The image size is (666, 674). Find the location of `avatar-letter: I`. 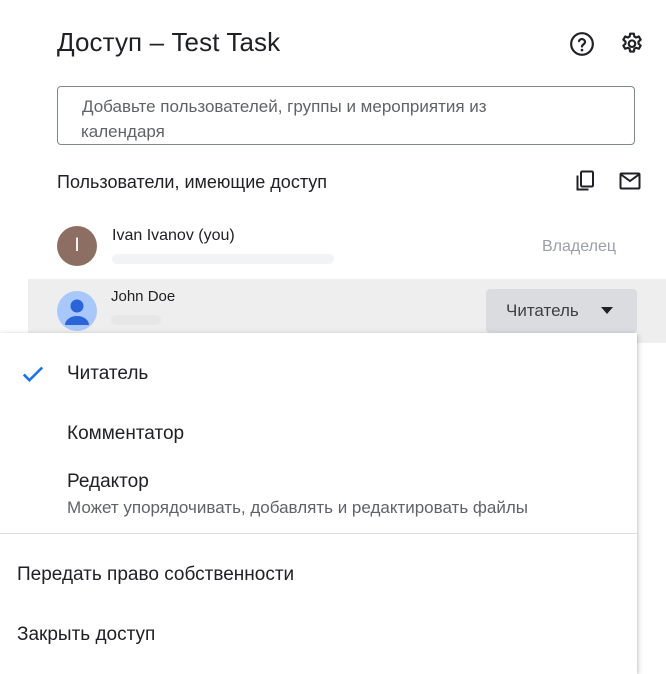

avatar-letter: I is located at coordinates (77, 245).